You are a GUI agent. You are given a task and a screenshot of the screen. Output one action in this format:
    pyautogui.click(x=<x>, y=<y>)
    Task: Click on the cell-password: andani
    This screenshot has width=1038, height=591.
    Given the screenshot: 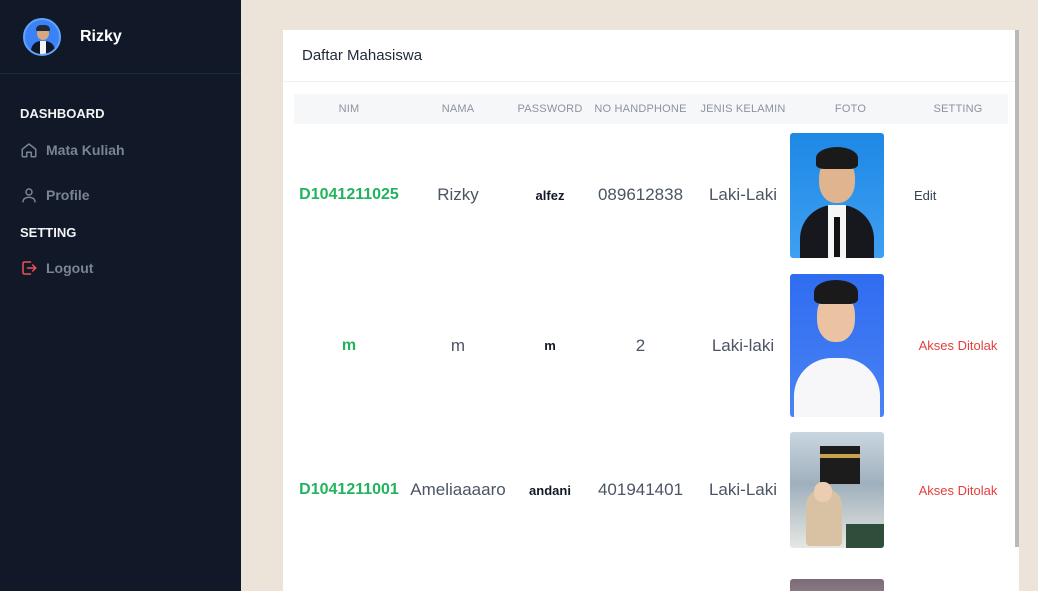 What is the action you would take?
    pyautogui.click(x=550, y=490)
    